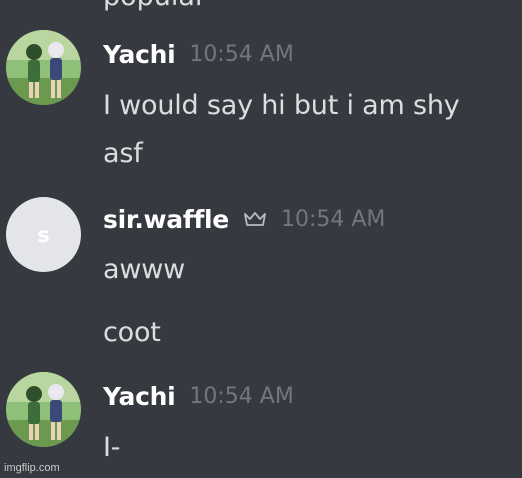 The height and width of the screenshot is (478, 522). What do you see at coordinates (144, 269) in the screenshot?
I see `message-text: awww` at bounding box center [144, 269].